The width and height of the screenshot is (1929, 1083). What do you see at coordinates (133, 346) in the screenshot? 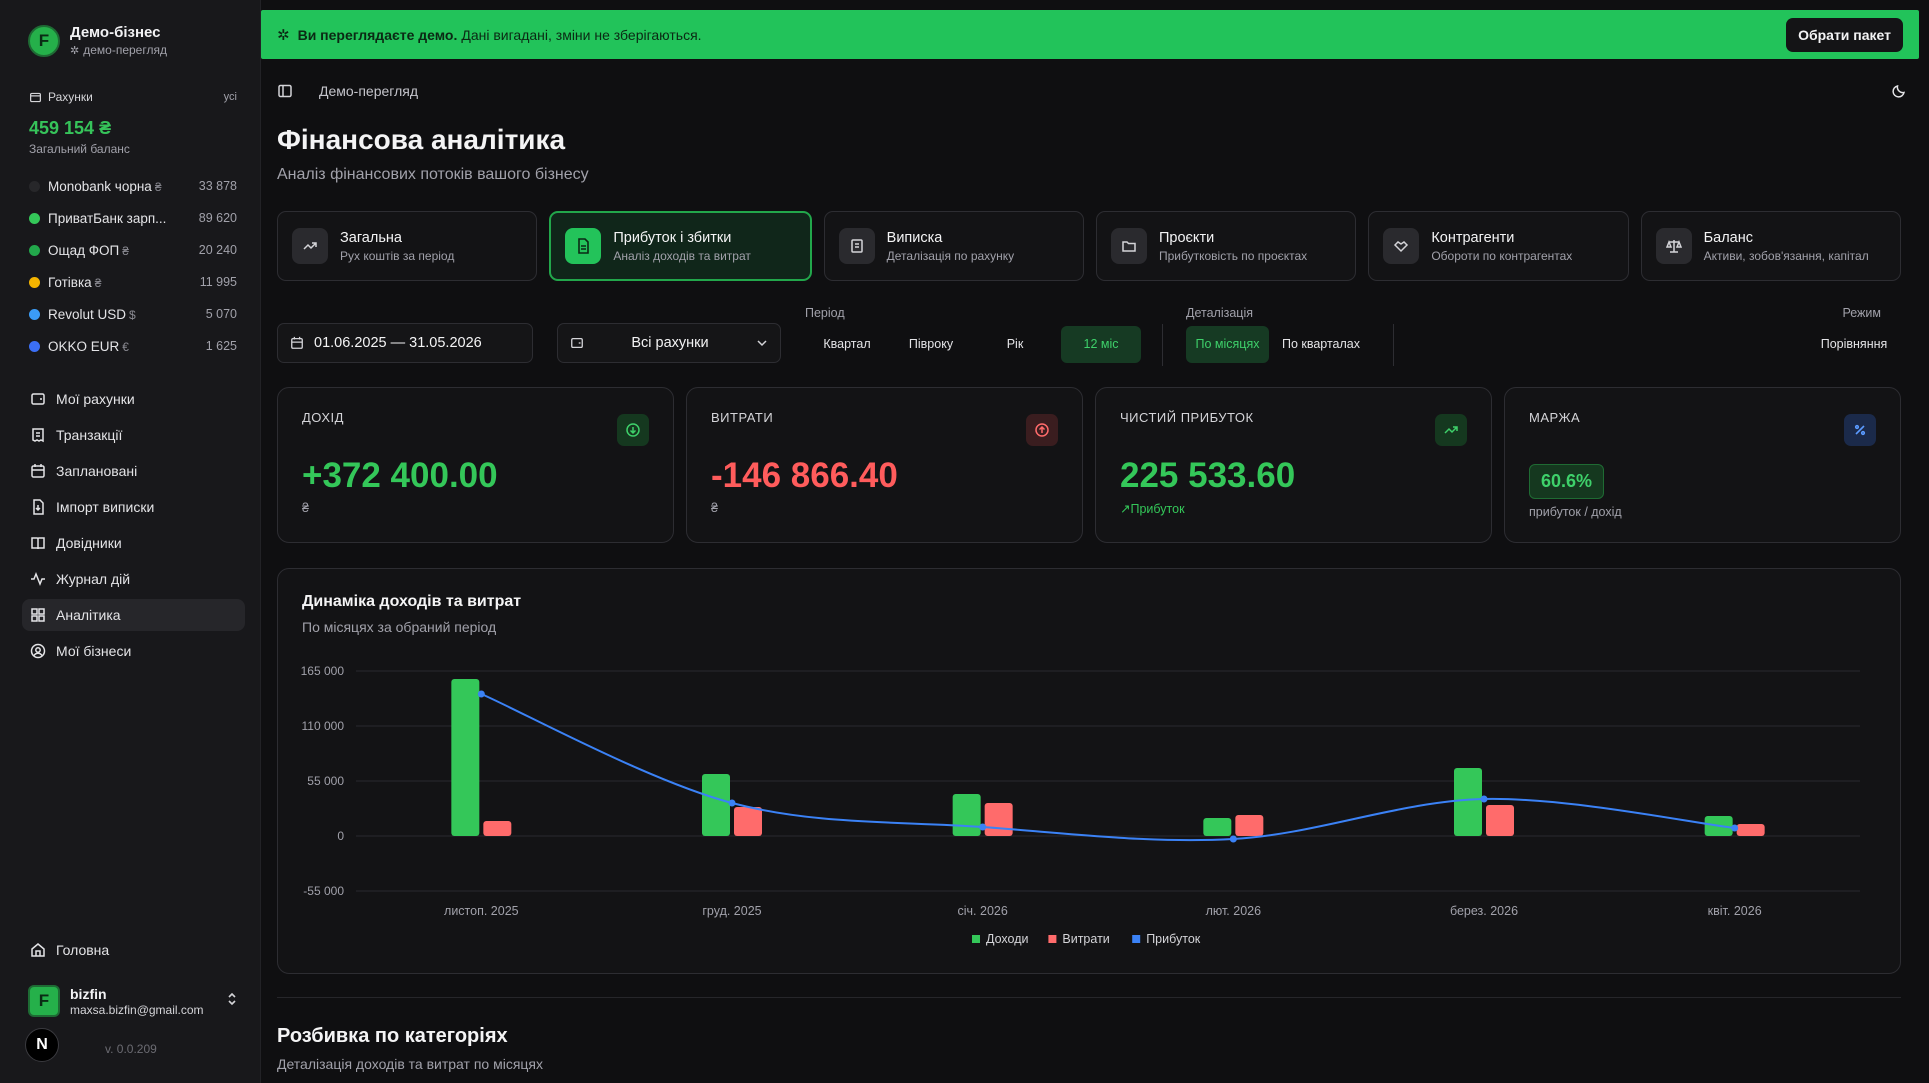
I see `account-item: OKKO EUR € 1 625` at bounding box center [133, 346].